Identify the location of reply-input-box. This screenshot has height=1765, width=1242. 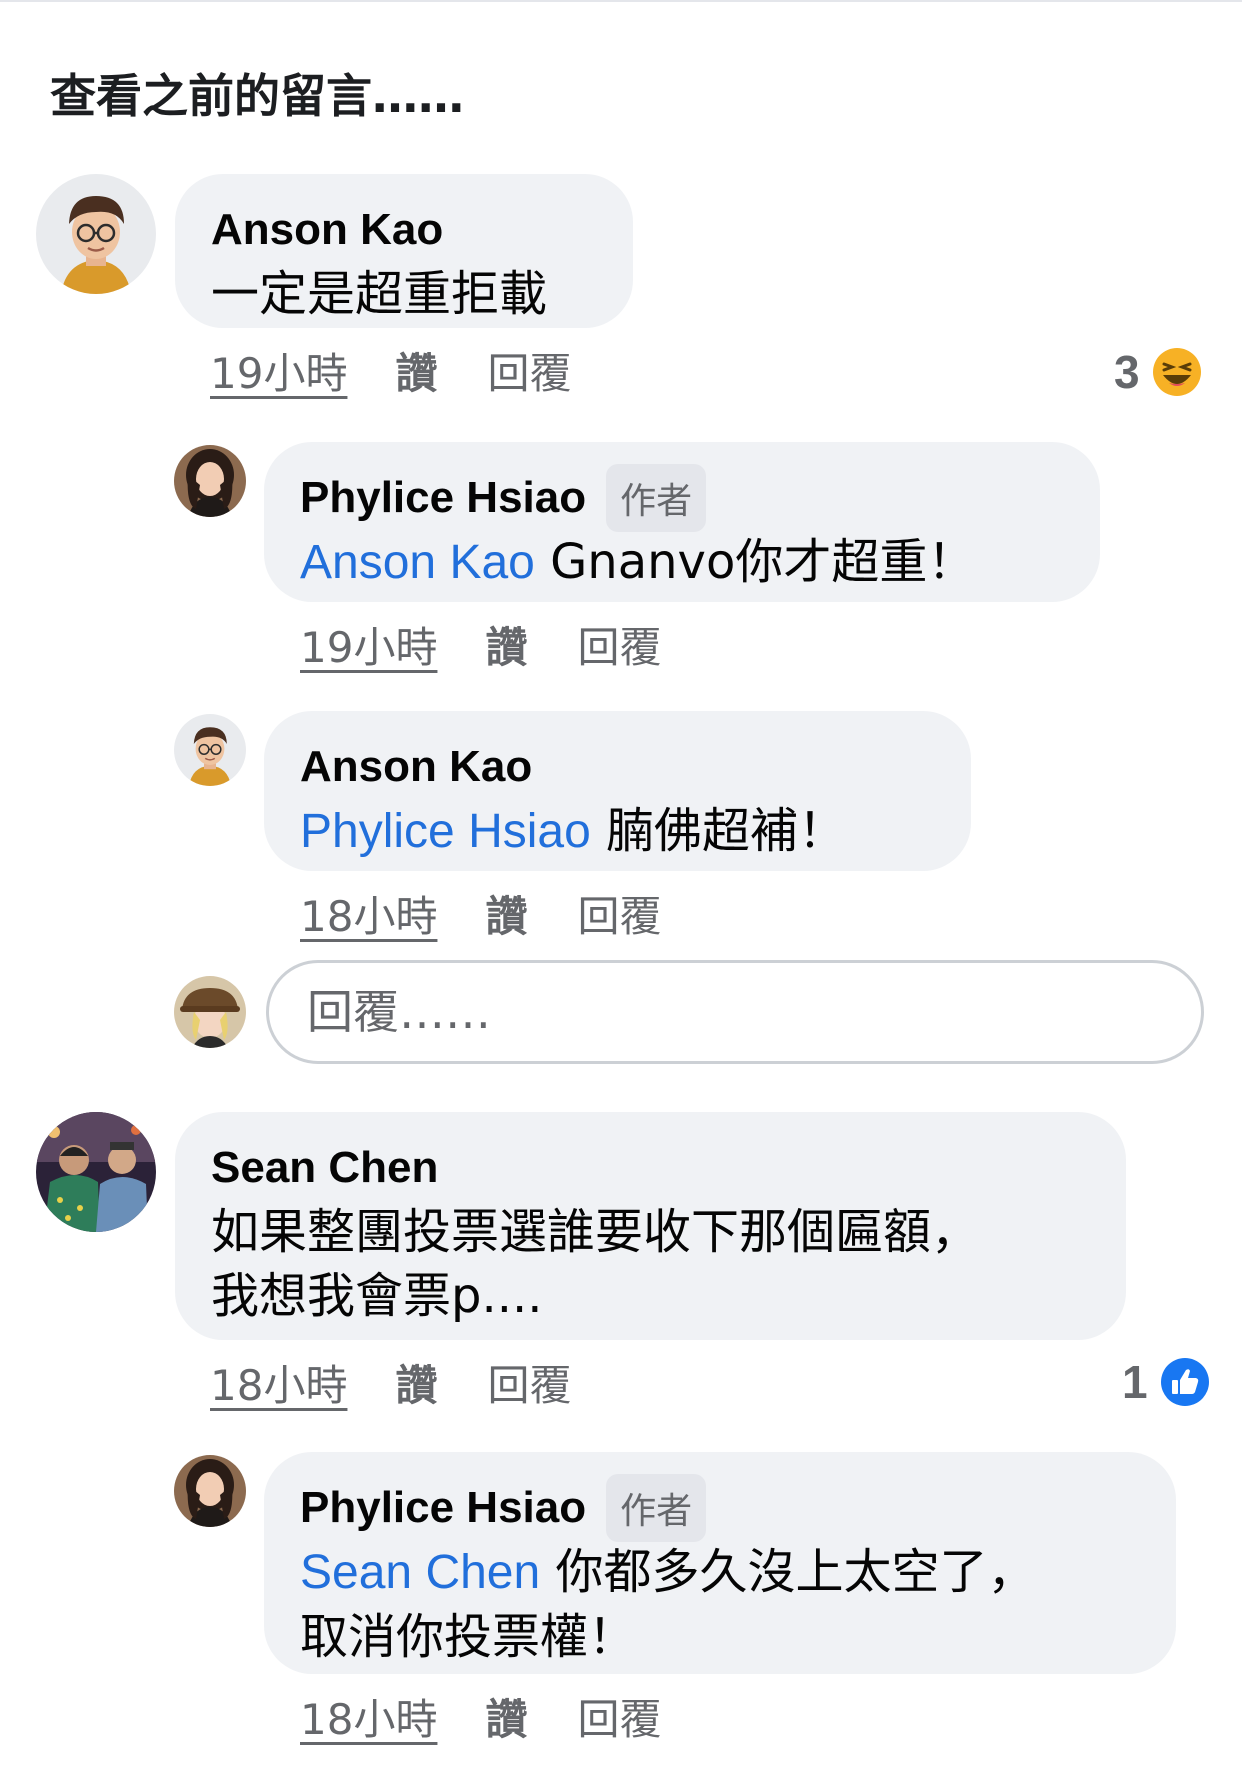
(735, 1012).